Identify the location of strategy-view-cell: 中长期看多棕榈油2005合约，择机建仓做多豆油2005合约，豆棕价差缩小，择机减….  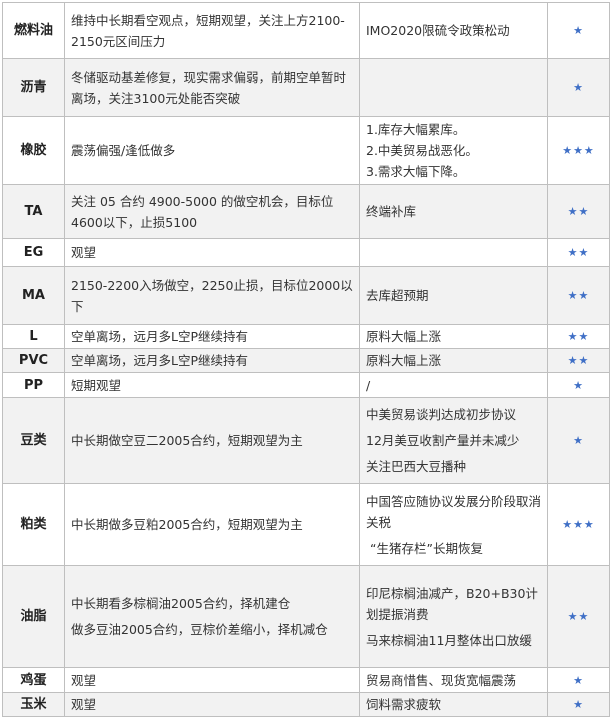
(212, 616).